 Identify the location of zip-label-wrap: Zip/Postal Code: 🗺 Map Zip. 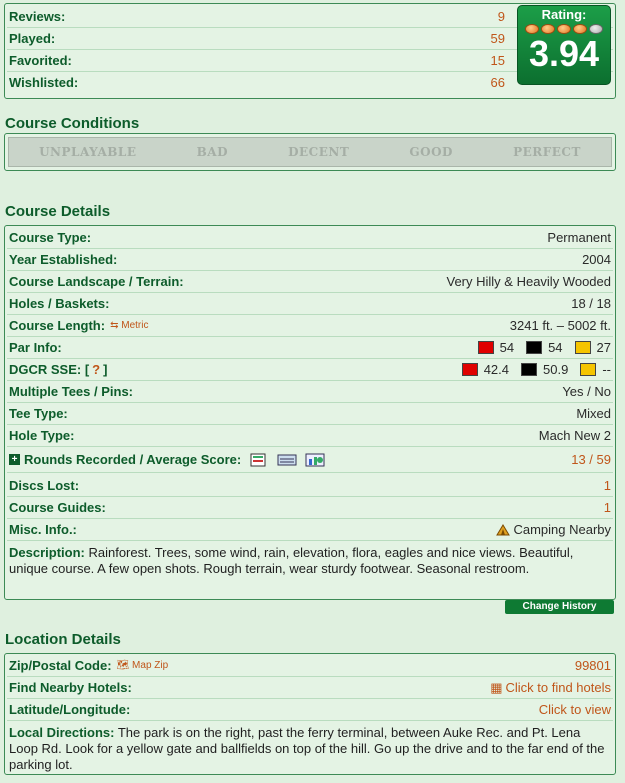
(88, 666).